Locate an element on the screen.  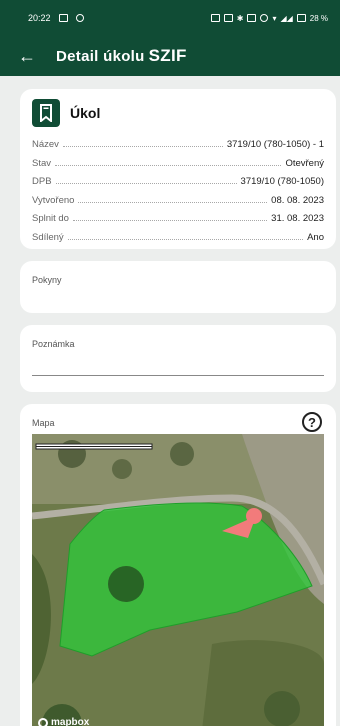
page-title-strong: SZIF is located at coordinates (167, 55).